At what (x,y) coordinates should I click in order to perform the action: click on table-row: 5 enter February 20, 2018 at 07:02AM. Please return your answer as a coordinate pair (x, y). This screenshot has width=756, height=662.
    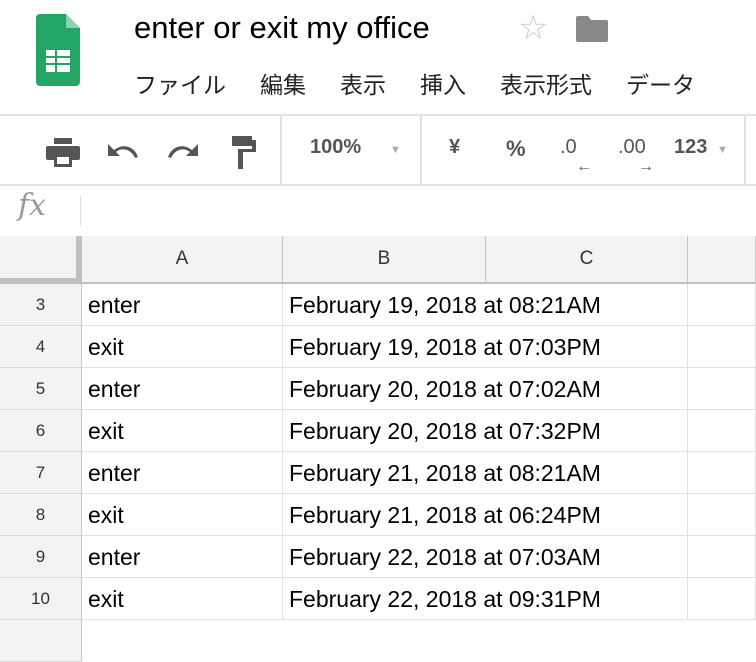
    Looking at the image, I should click on (378, 389).